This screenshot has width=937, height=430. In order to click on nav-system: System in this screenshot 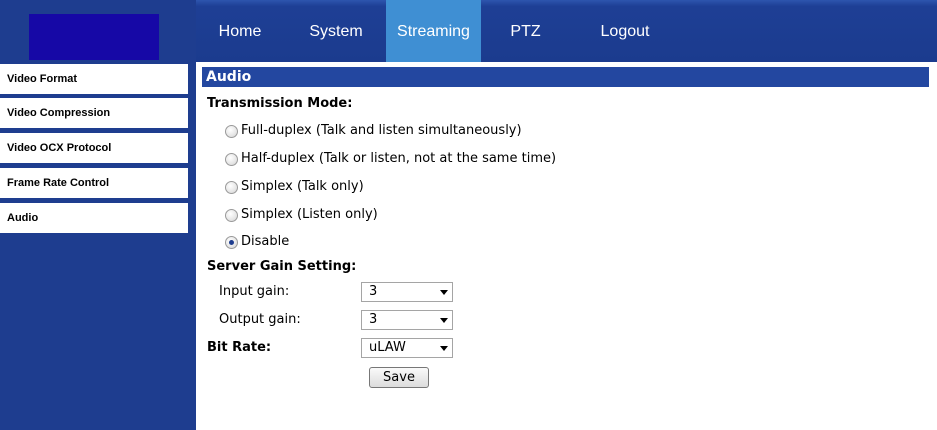, I will do `click(336, 31)`.